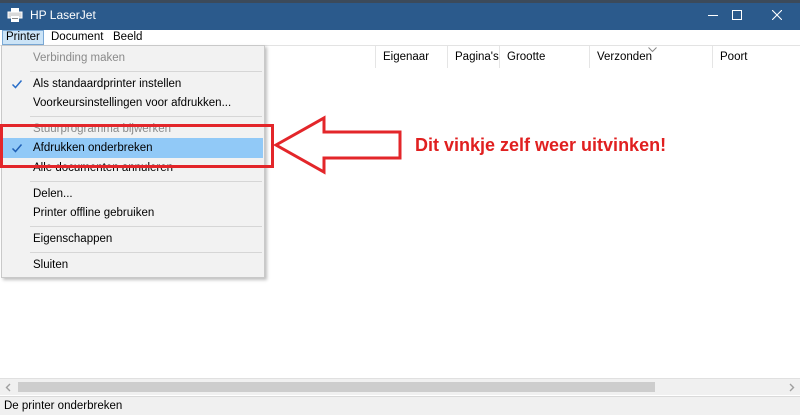 The image size is (800, 415). Describe the element at coordinates (400, 405) in the screenshot. I see `status-bar: De printer onderbreken` at that location.